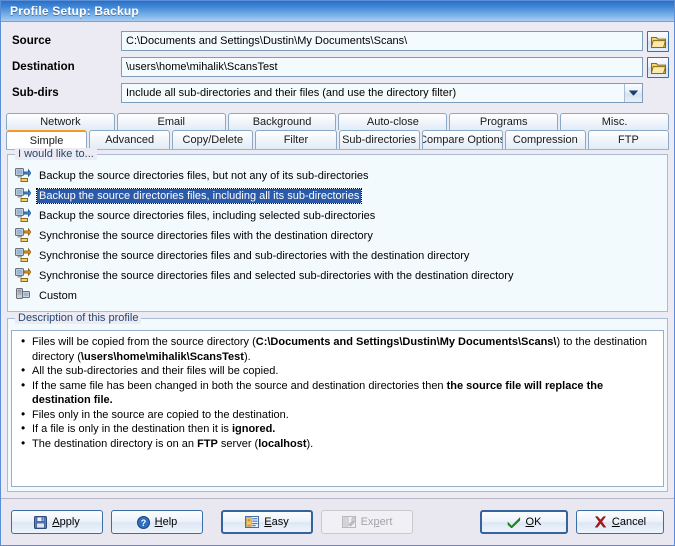 The height and width of the screenshot is (546, 675). I want to click on expert-button: Expert, so click(367, 522).